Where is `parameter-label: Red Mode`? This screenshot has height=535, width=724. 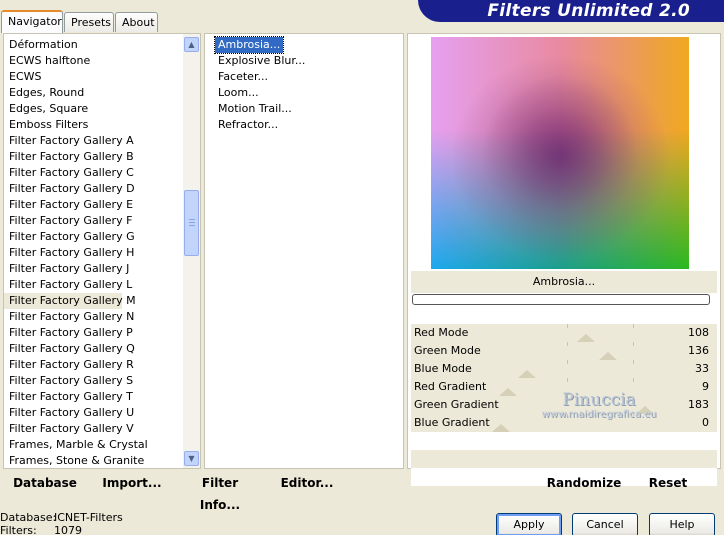
parameter-label: Red Mode is located at coordinates (441, 332).